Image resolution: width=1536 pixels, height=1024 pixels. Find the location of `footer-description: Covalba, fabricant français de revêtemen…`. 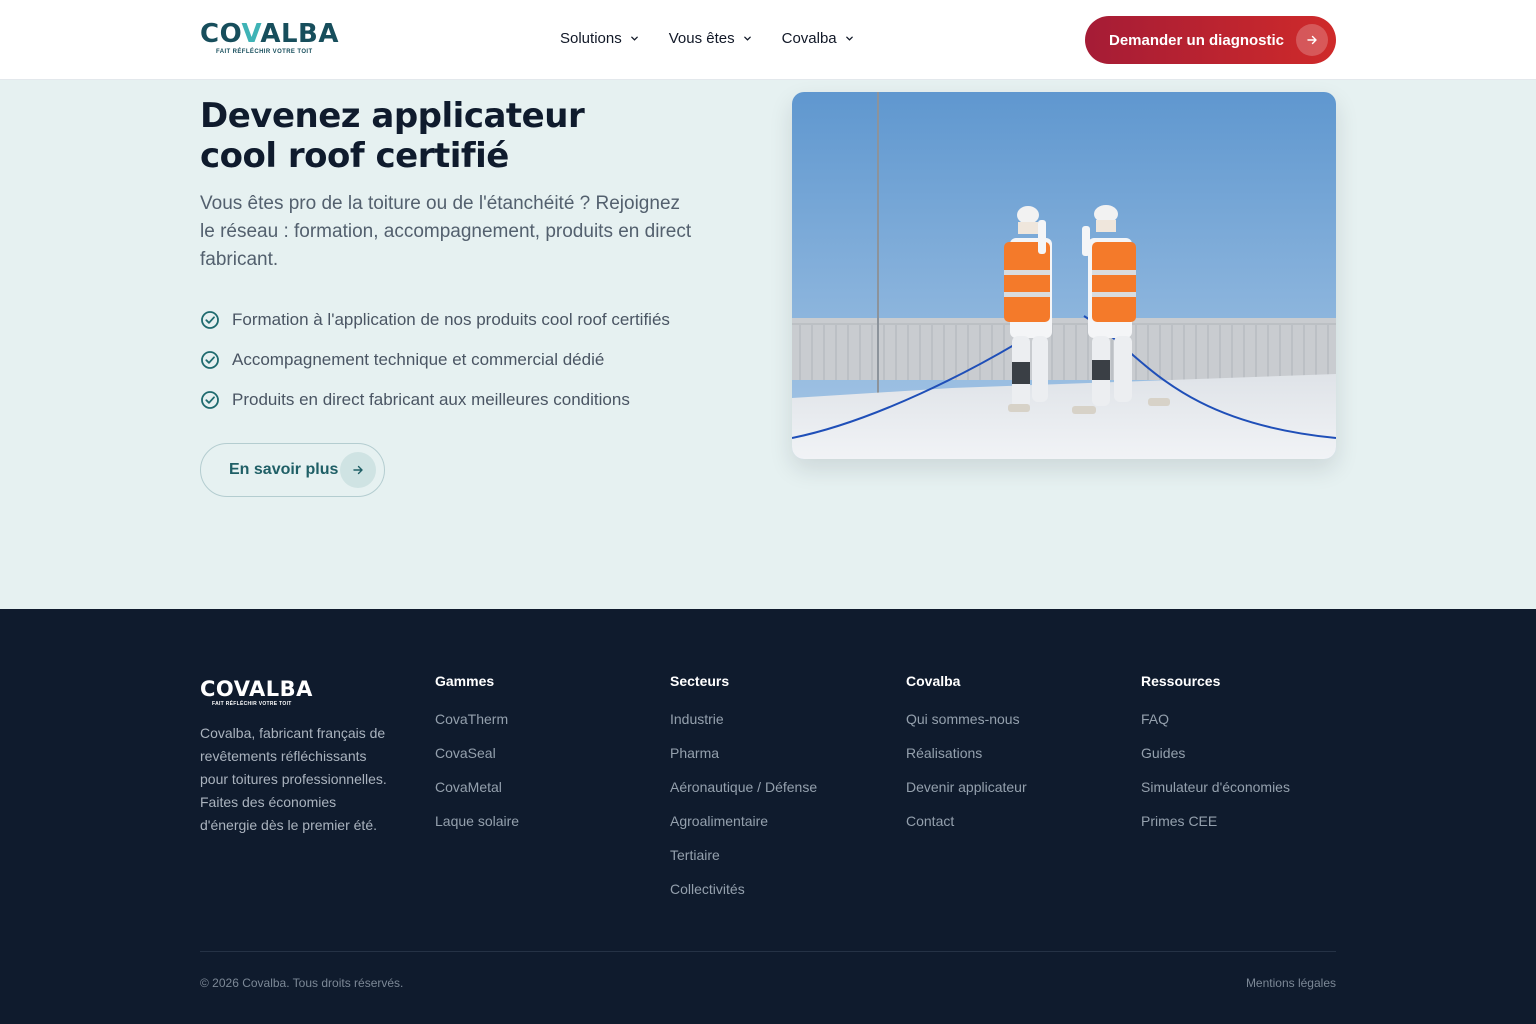

footer-description: Covalba, fabricant français de revêtemen… is located at coordinates (293, 779).